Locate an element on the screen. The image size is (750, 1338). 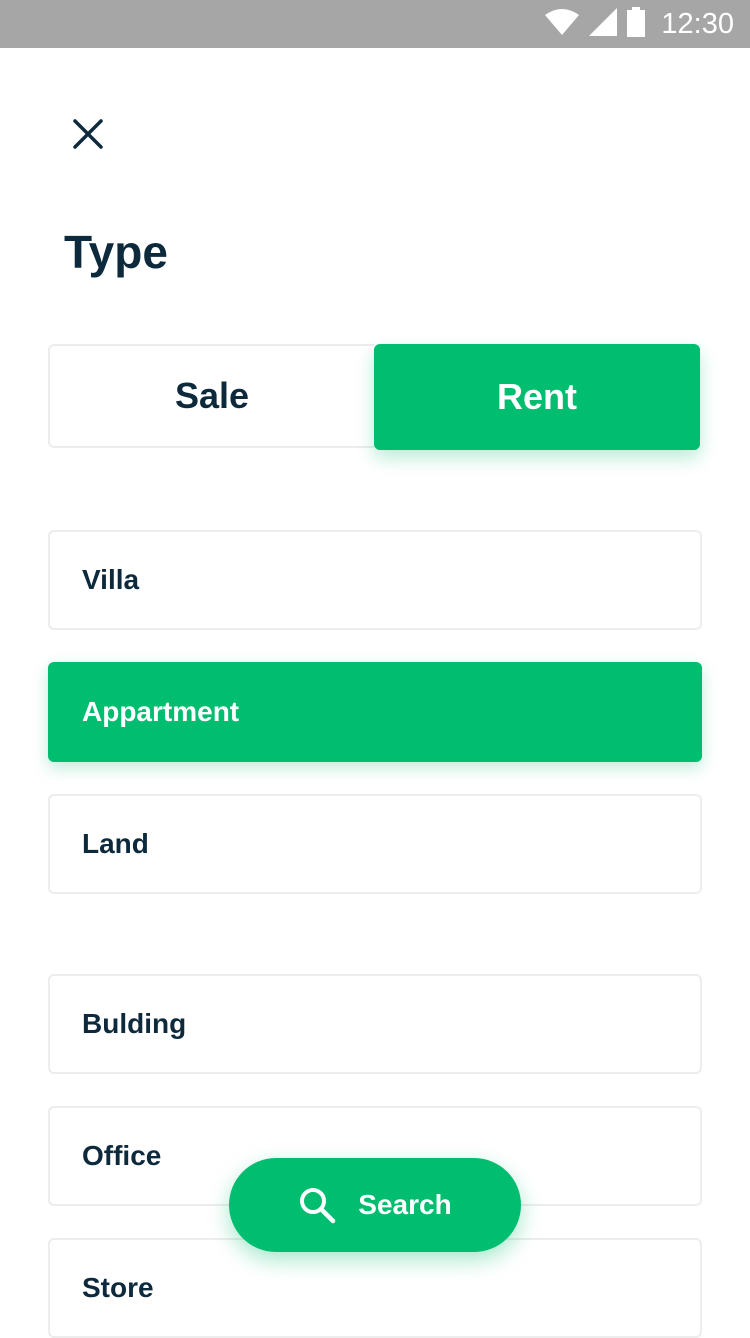
close-button is located at coordinates (88, 136).